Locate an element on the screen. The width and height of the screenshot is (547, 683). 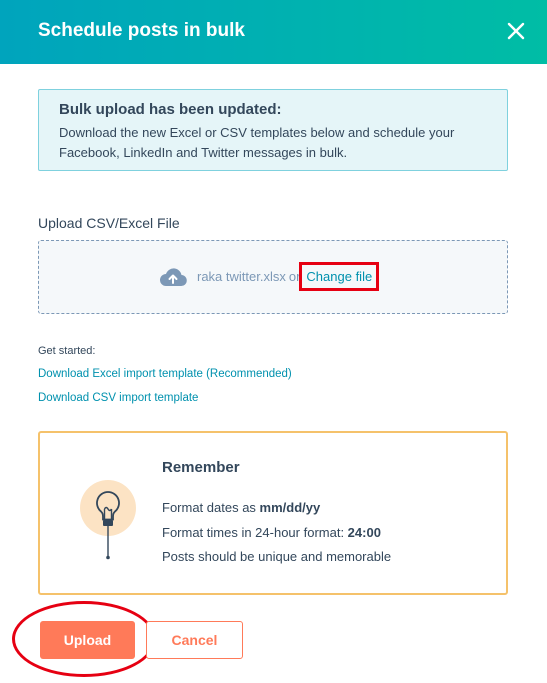
file-dropzone: raka twitter.xlsx or Change file is located at coordinates (273, 277).